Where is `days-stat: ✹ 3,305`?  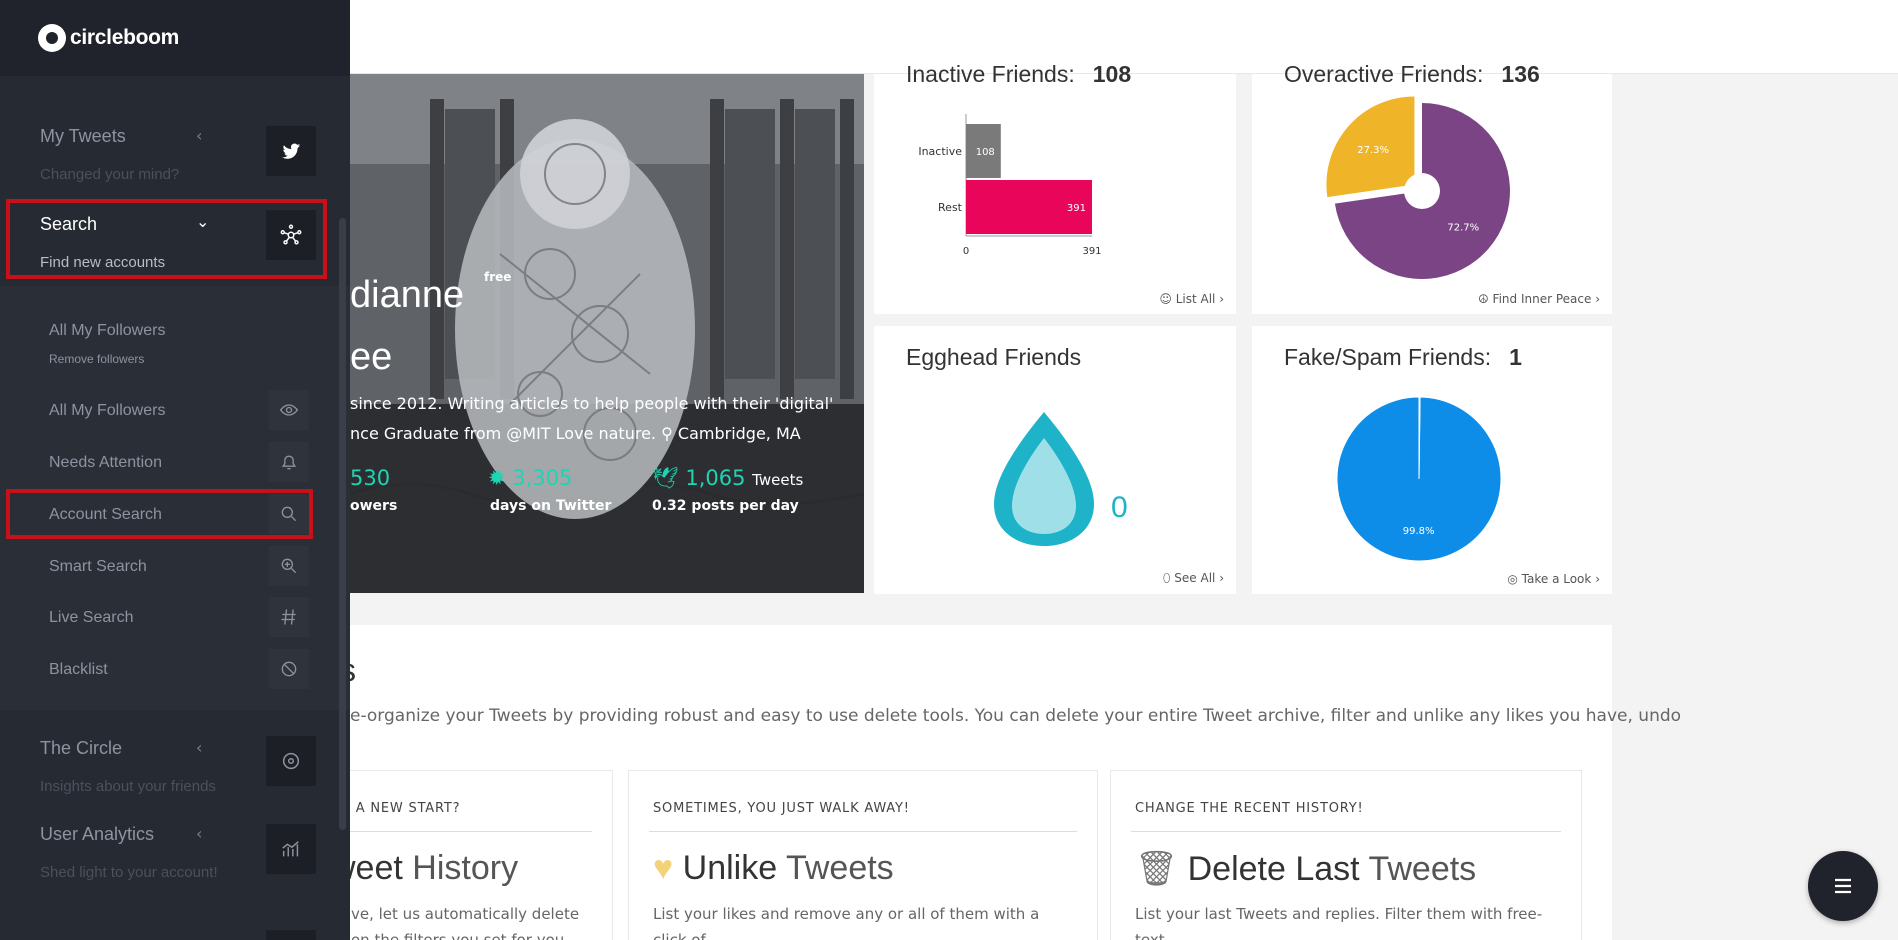 days-stat: ✹ 3,305 is located at coordinates (530, 478).